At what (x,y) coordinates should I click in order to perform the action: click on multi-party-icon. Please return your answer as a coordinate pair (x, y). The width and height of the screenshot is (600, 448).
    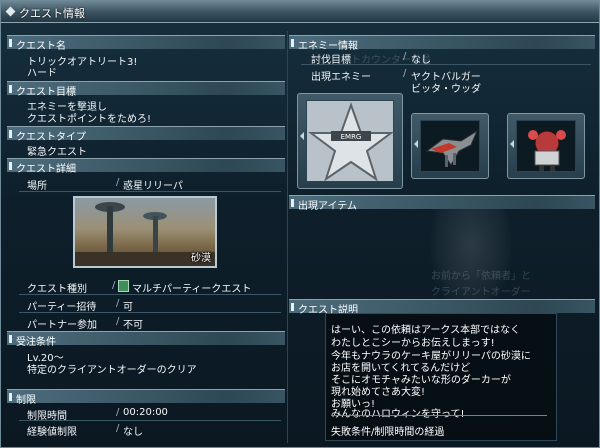
    Looking at the image, I should click on (123, 286).